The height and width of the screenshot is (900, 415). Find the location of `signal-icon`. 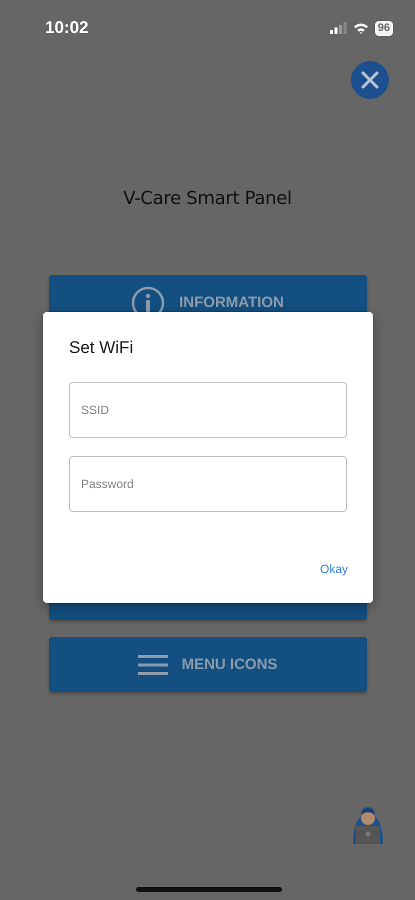

signal-icon is located at coordinates (338, 28).